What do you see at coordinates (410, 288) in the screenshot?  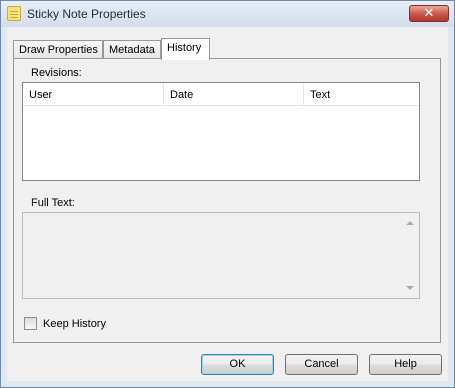 I see `scroll-down-arrow-icon` at bounding box center [410, 288].